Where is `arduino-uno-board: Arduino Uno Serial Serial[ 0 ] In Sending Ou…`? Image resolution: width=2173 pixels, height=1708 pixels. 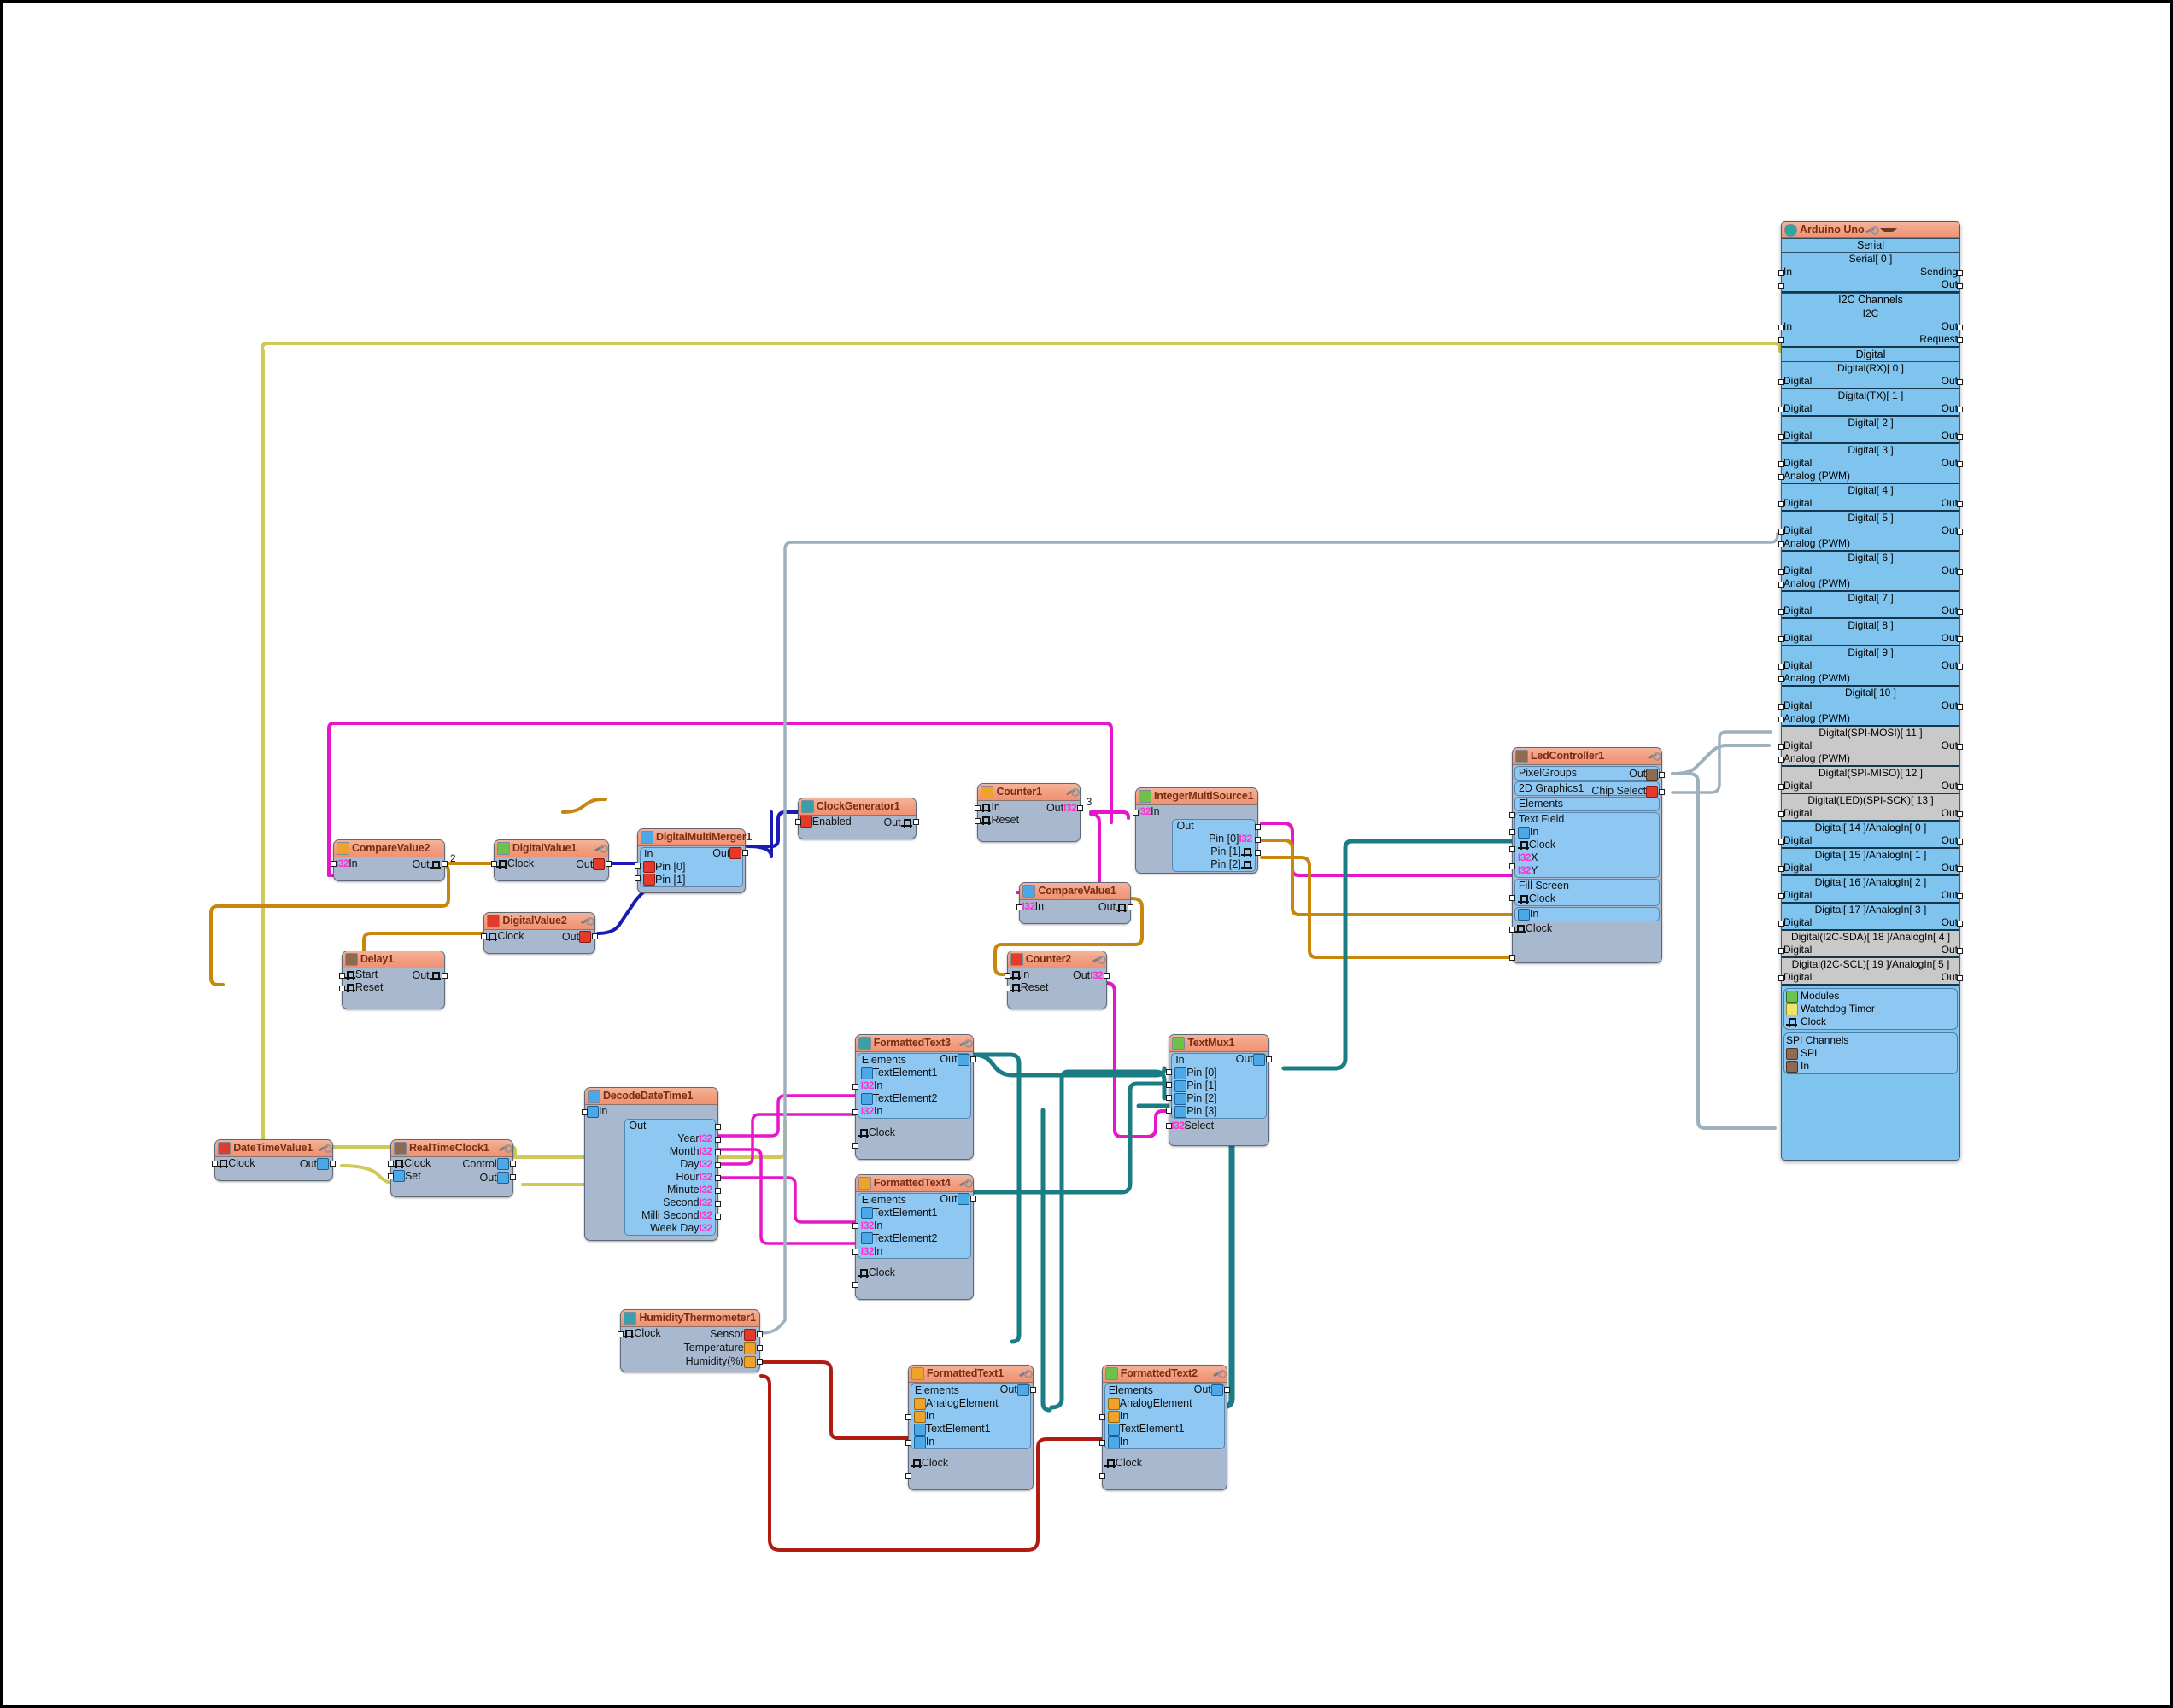
arduino-uno-board: Arduino Uno Serial Serial[ 0 ] In Sending Ou… is located at coordinates (1870, 691).